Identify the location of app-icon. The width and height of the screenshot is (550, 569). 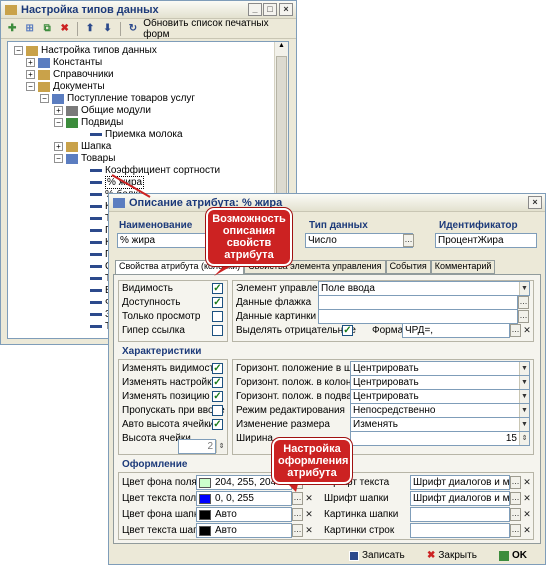
(11, 9).